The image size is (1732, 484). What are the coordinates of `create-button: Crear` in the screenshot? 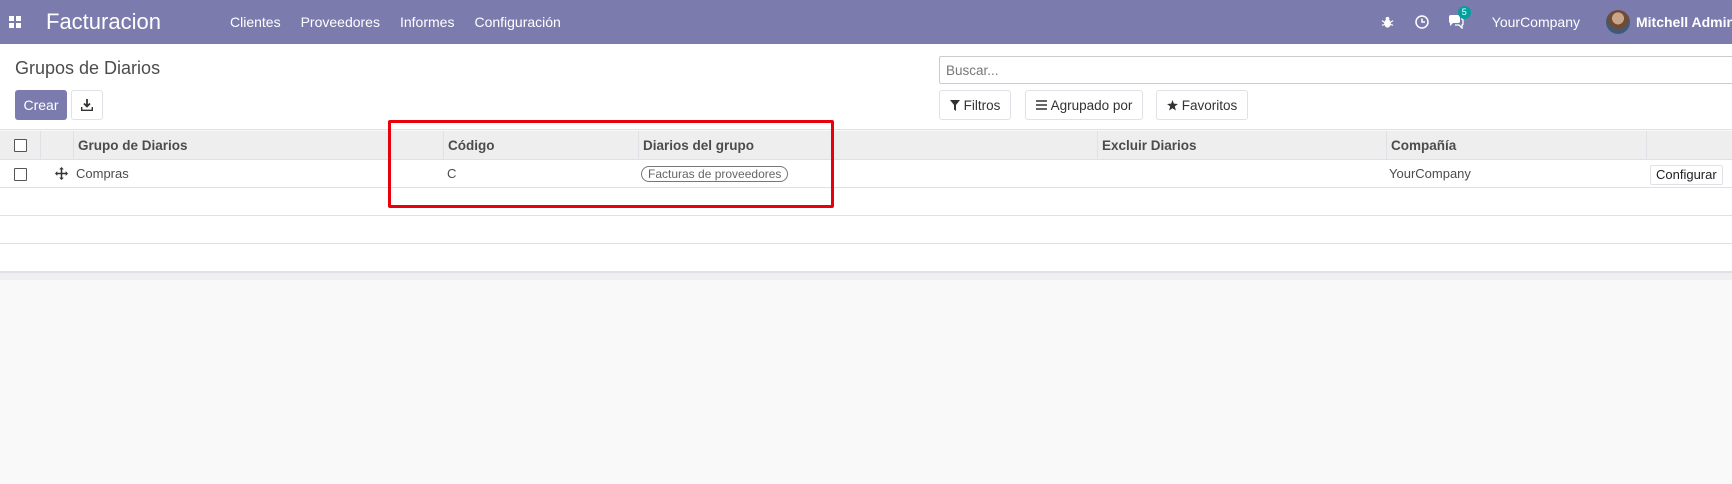 It's located at (41, 105).